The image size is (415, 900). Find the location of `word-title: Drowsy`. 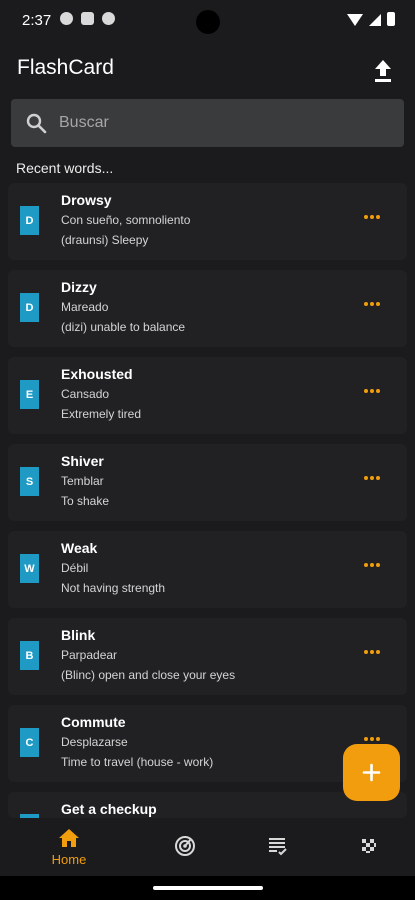

word-title: Drowsy is located at coordinates (86, 200).